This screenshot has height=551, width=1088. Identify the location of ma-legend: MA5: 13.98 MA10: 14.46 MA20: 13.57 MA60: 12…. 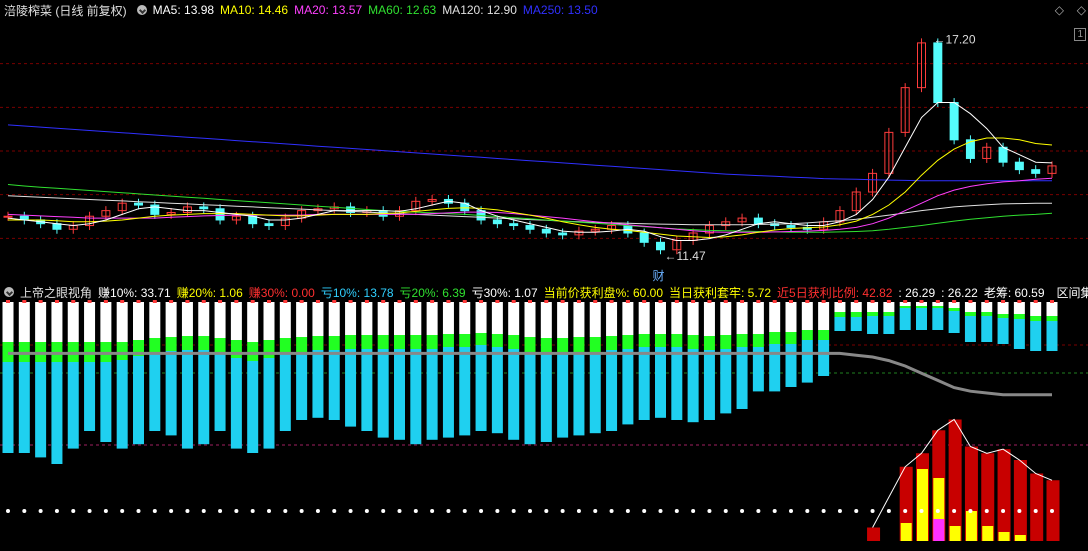
(378, 10).